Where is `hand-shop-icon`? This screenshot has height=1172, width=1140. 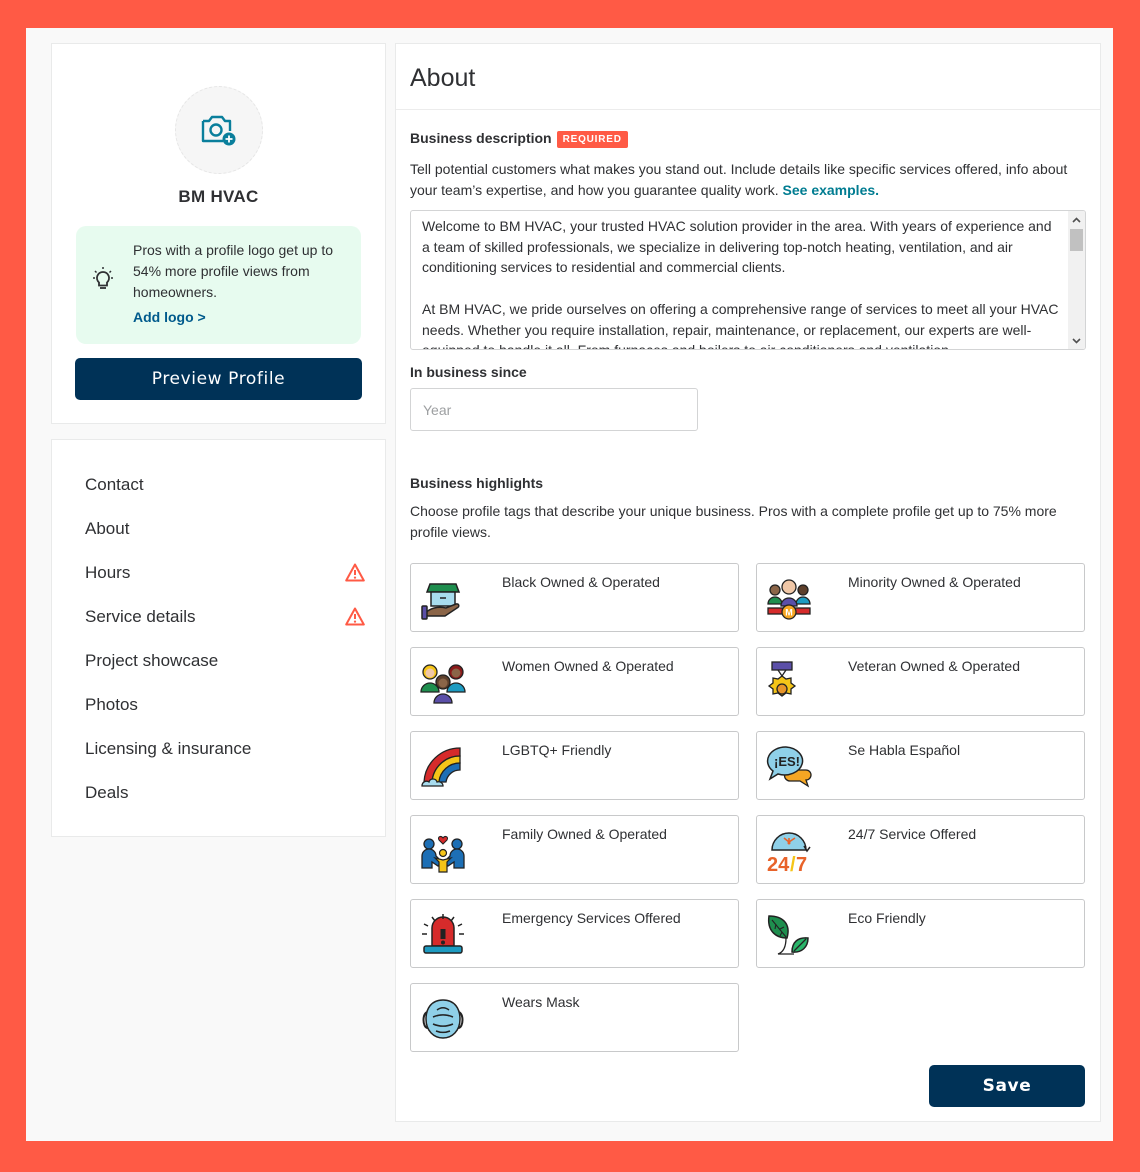
hand-shop-icon is located at coordinates (443, 599).